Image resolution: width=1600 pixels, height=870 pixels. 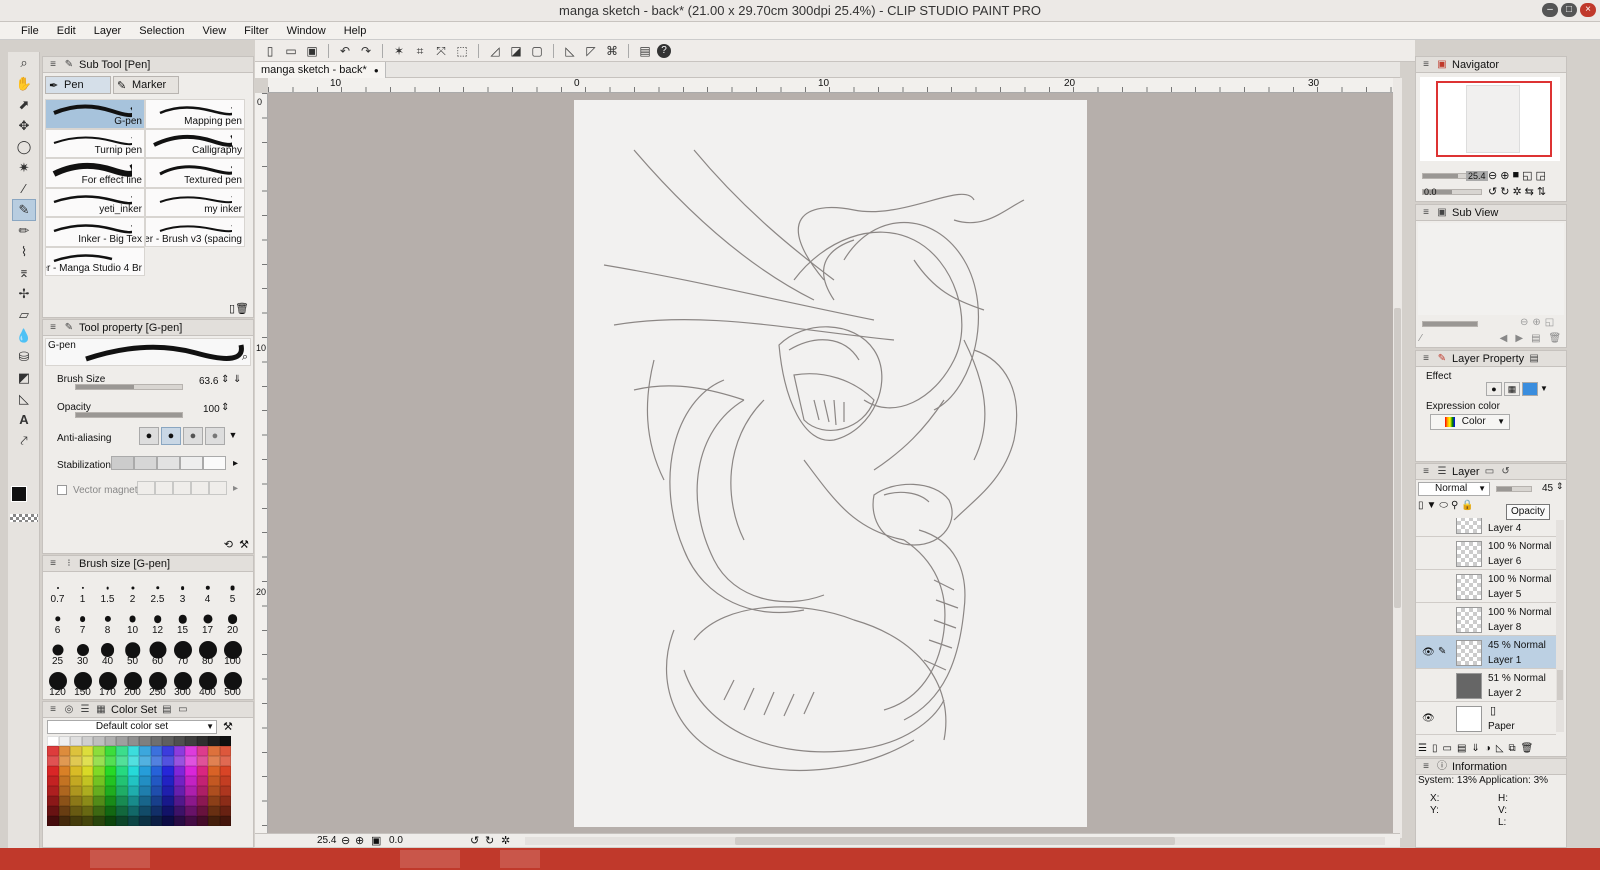 What do you see at coordinates (57, 622) in the screenshot?
I see `brush-size-preset: 6` at bounding box center [57, 622].